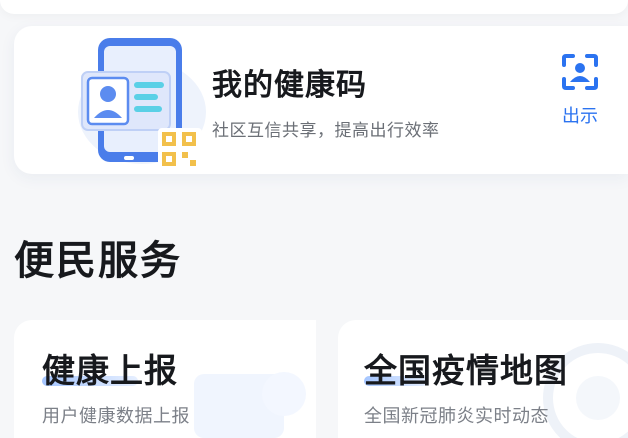  Describe the element at coordinates (580, 92) in the screenshot. I see `show-code-button: 出示` at that location.